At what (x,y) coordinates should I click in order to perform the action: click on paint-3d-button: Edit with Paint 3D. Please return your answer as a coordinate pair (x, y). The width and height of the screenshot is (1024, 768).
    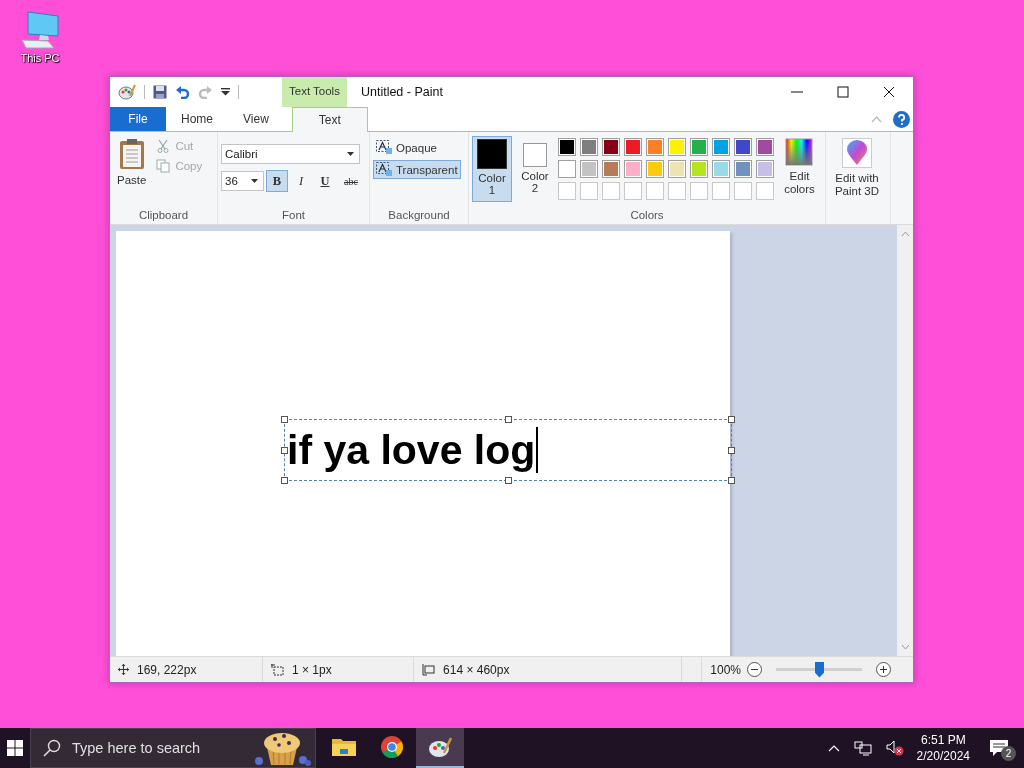
    Looking at the image, I should click on (857, 168).